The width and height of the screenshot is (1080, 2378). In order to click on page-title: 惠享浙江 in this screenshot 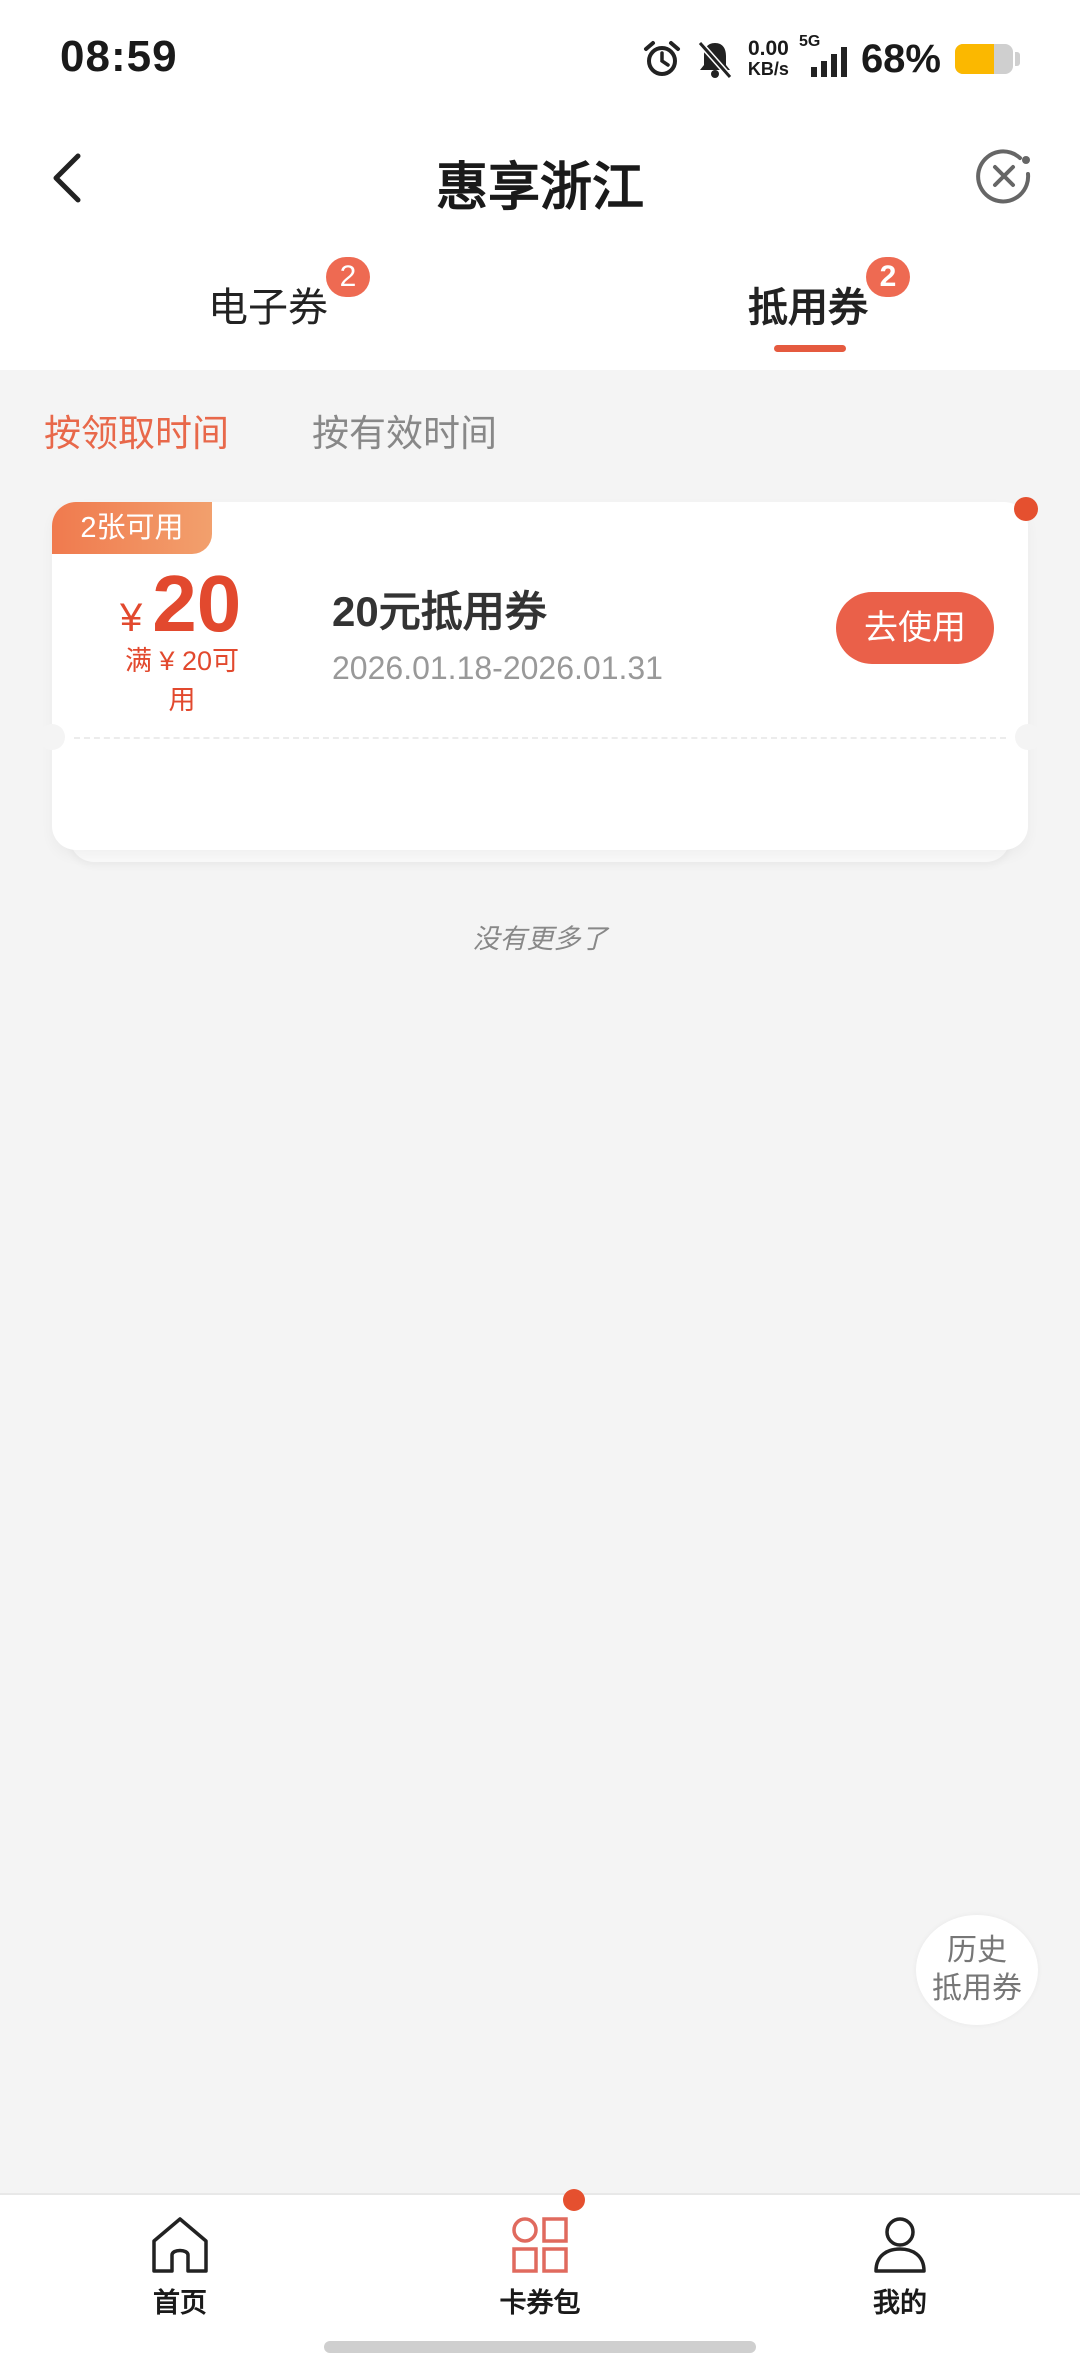, I will do `click(539, 188)`.